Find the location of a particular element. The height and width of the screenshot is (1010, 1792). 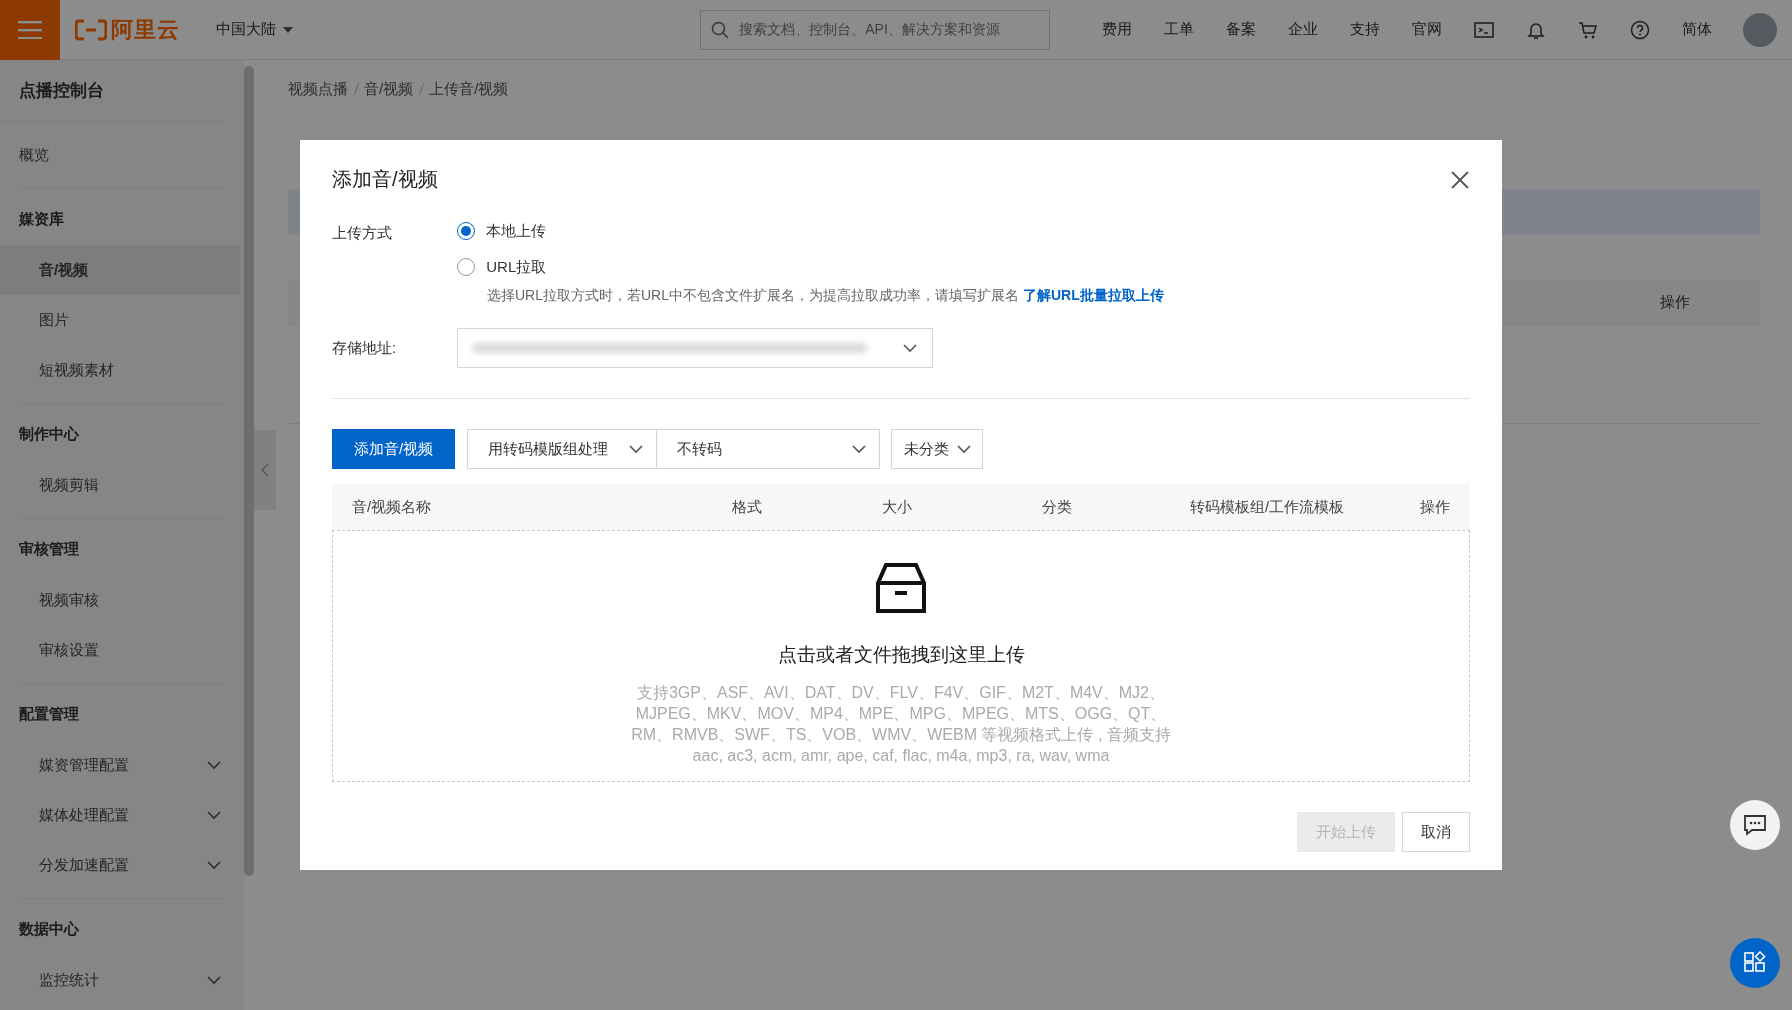

format-text: RM、RMVB、SWF、TS、VOB、WMV、WEBM 等视频格式上传 , 音频支持 is located at coordinates (901, 734).